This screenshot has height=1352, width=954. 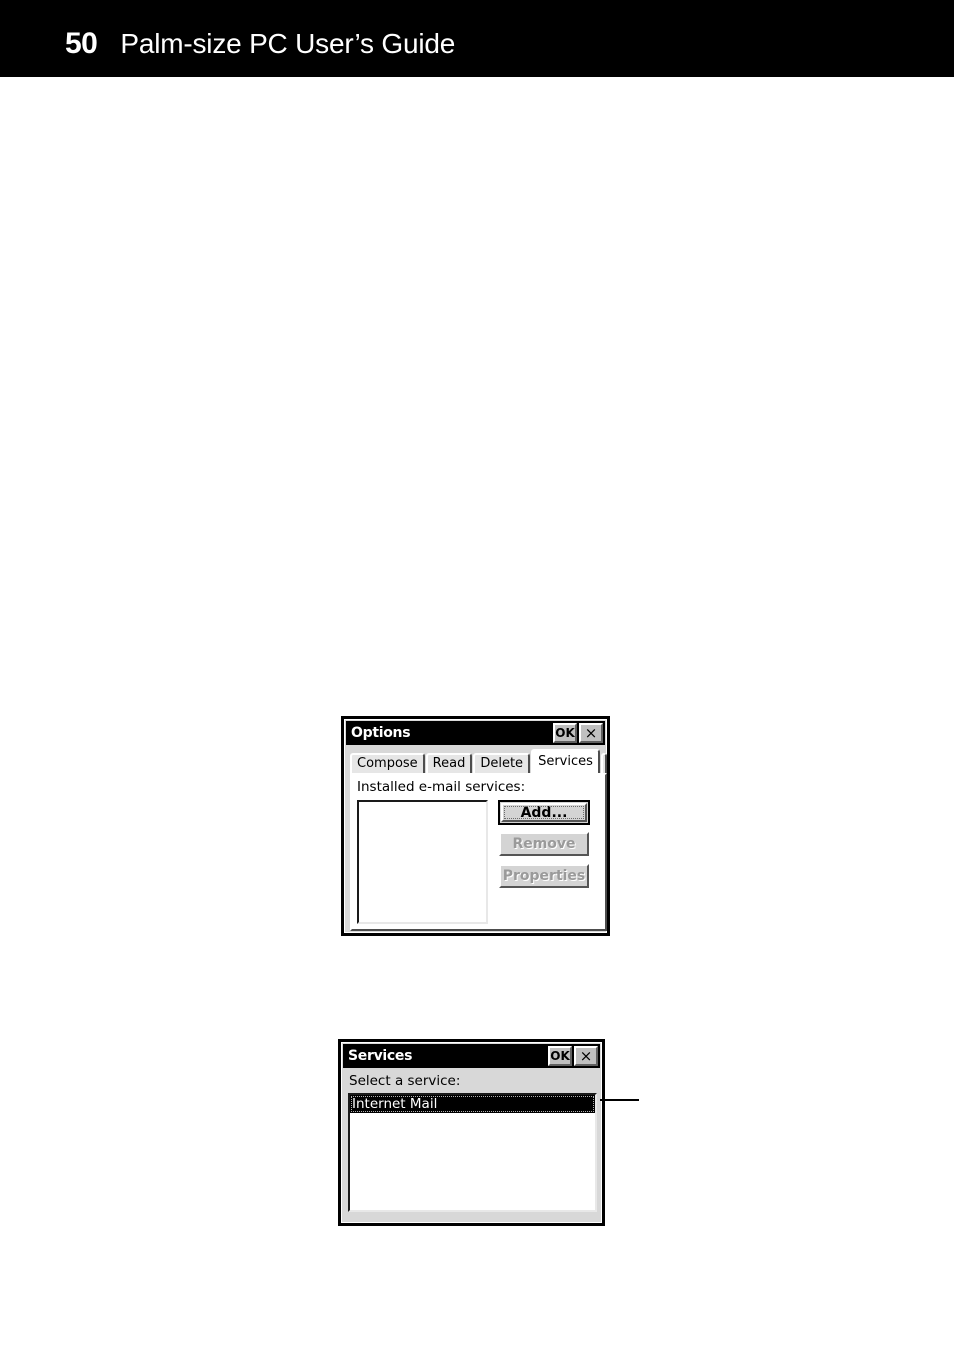 What do you see at coordinates (472, 1152) in the screenshot?
I see `services-listbox: Internet Mail` at bounding box center [472, 1152].